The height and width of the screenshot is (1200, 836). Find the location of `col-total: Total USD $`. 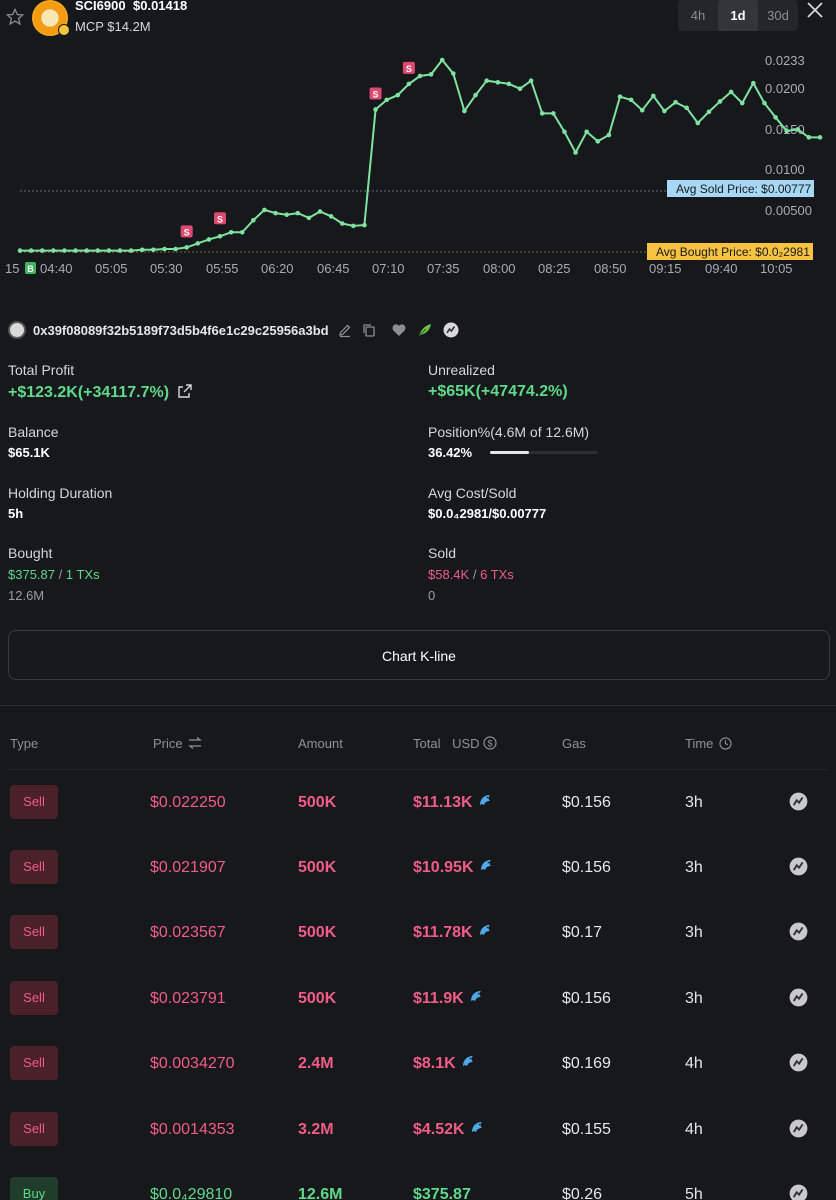

col-total: Total USD $ is located at coordinates (455, 743).